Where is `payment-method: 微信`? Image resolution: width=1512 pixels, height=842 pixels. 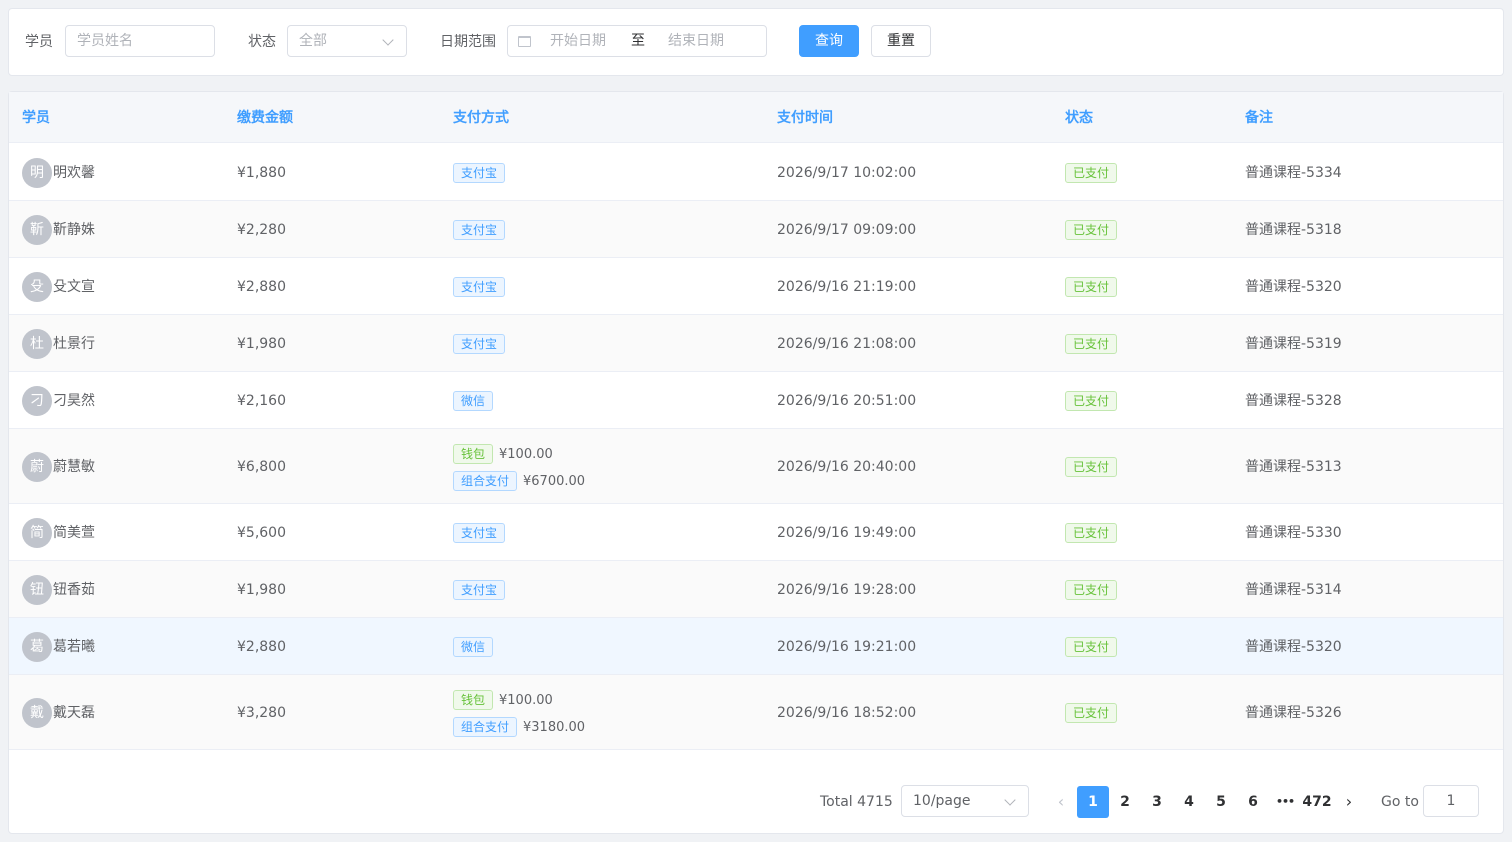
payment-method: 微信 is located at coordinates (473, 401).